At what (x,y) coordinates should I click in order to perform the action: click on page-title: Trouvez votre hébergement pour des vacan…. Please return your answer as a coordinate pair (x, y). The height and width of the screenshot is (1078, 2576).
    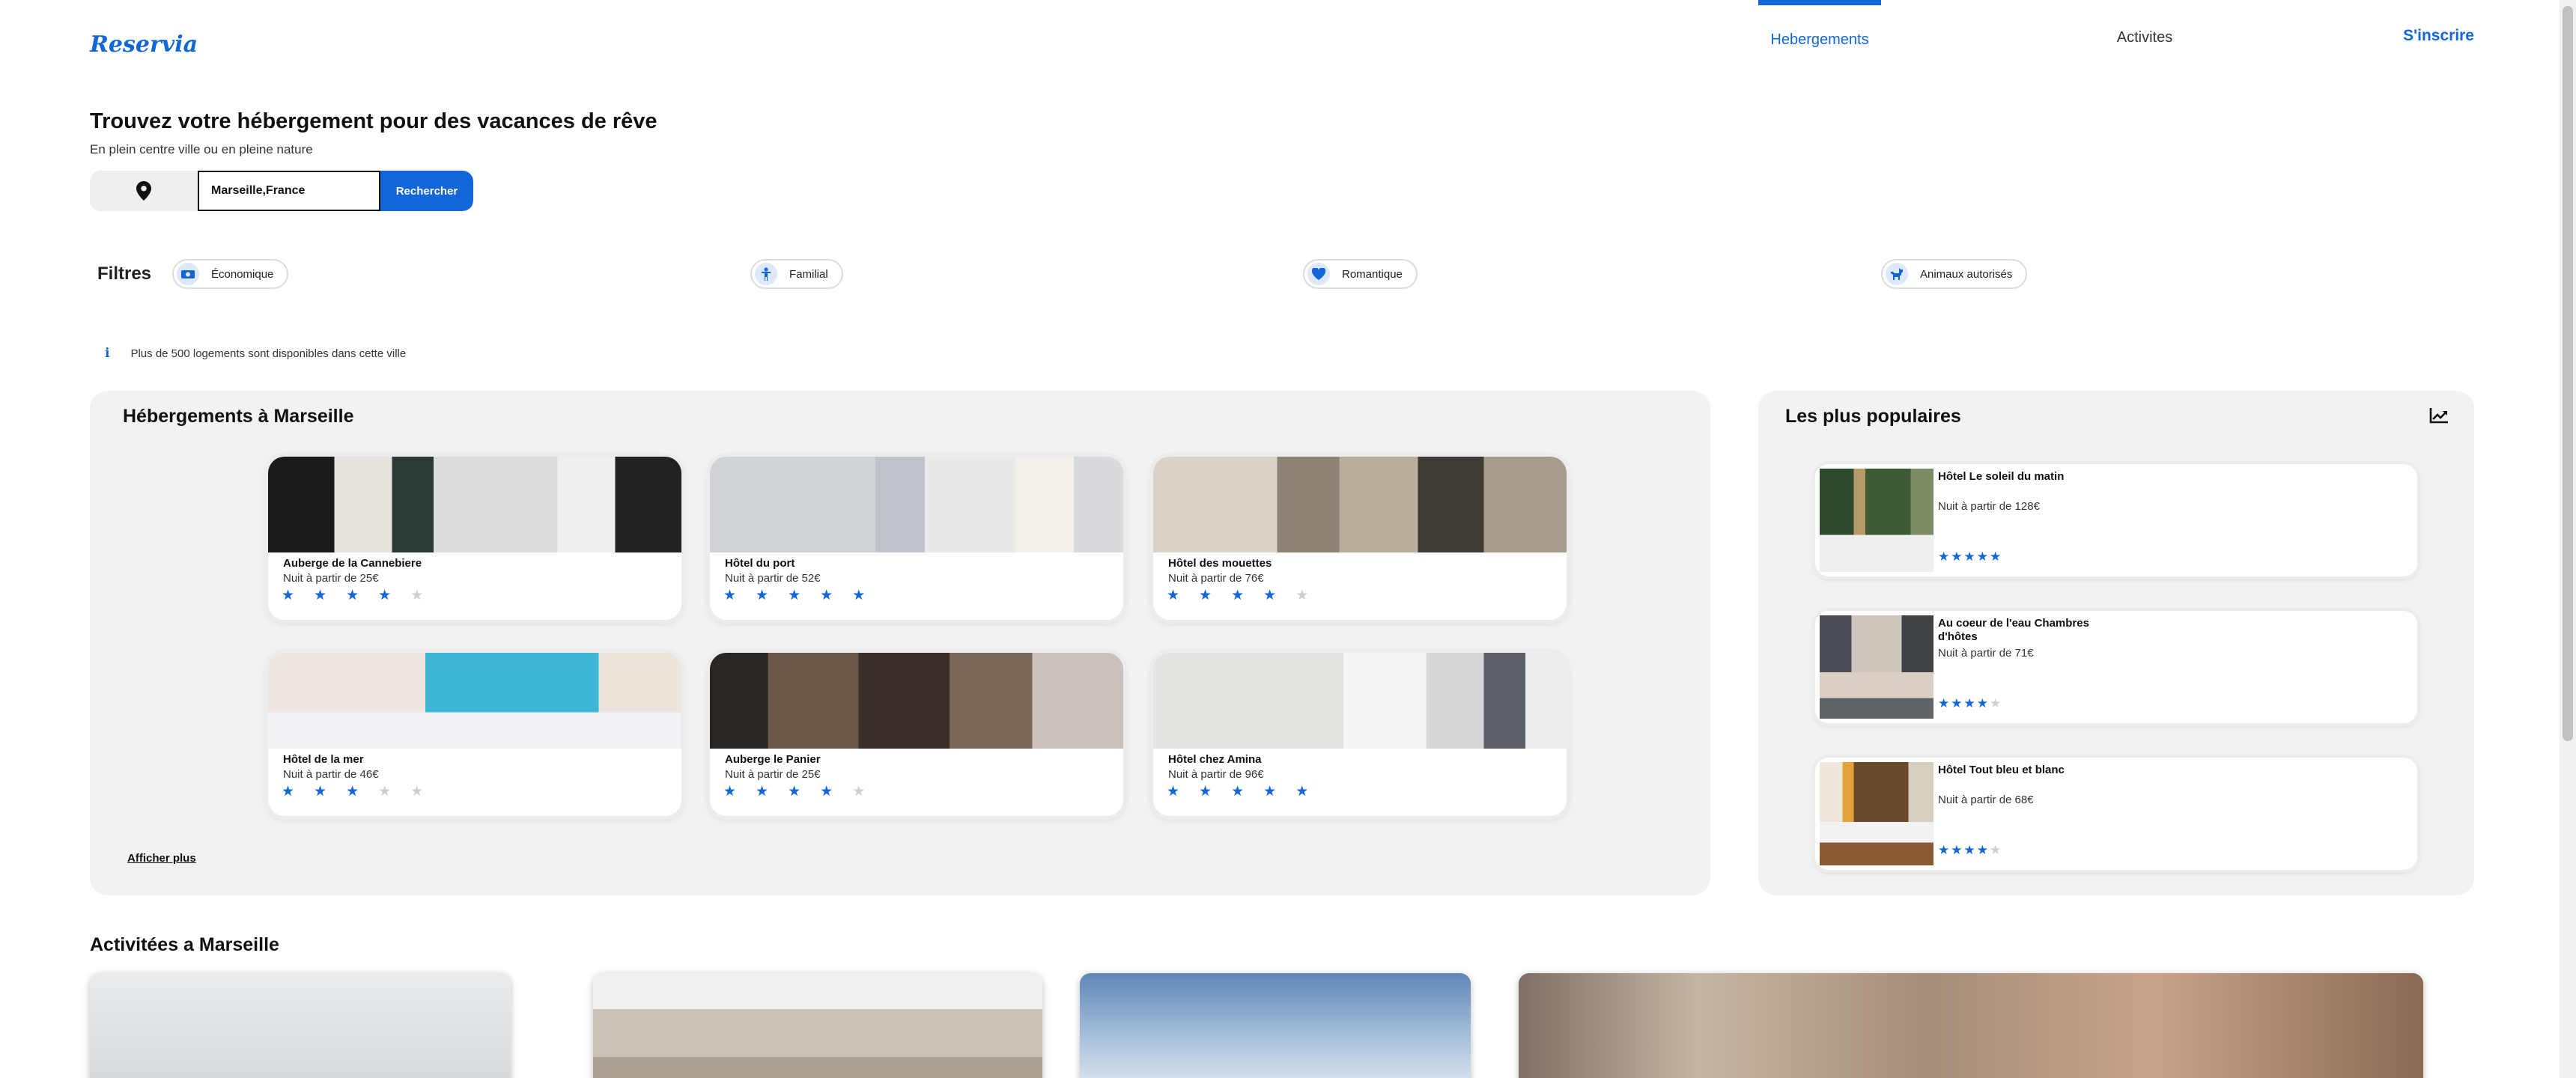
    Looking at the image, I should click on (373, 121).